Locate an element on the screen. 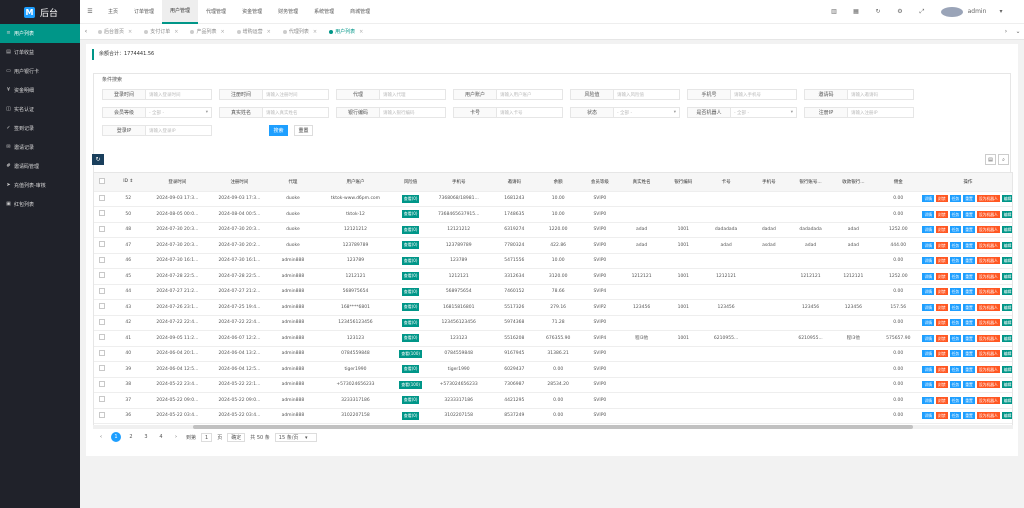  goto-confirm-button: 确定 is located at coordinates (236, 437).